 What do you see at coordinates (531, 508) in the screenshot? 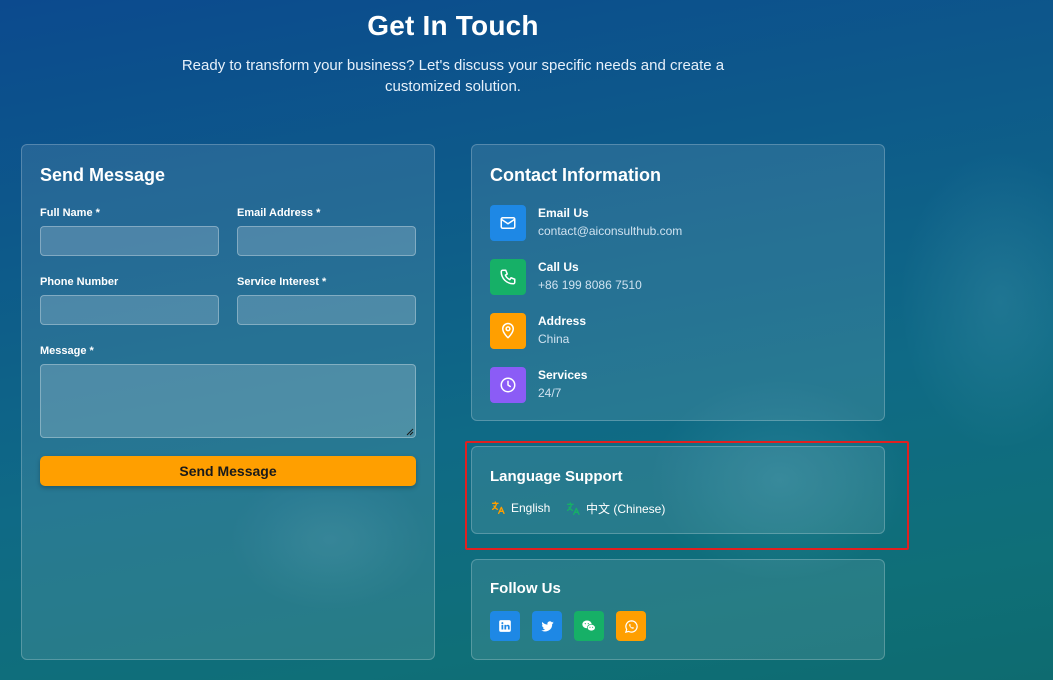
I see `language-label: English` at bounding box center [531, 508].